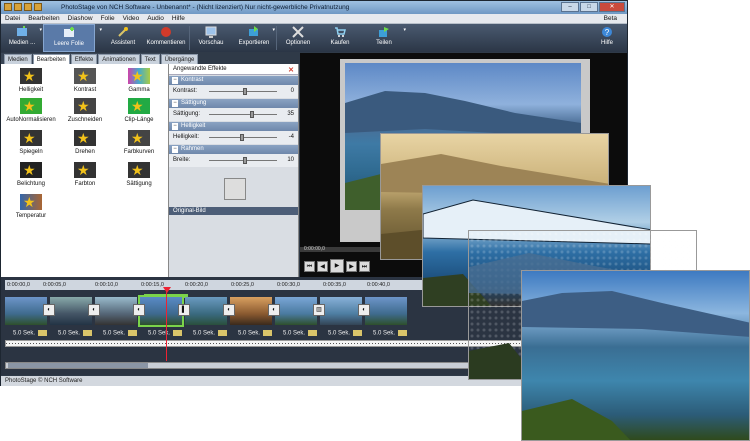 Image resolution: width=750 pixels, height=441 pixels. I want to click on preview-button: Vorschau, so click(211, 38).